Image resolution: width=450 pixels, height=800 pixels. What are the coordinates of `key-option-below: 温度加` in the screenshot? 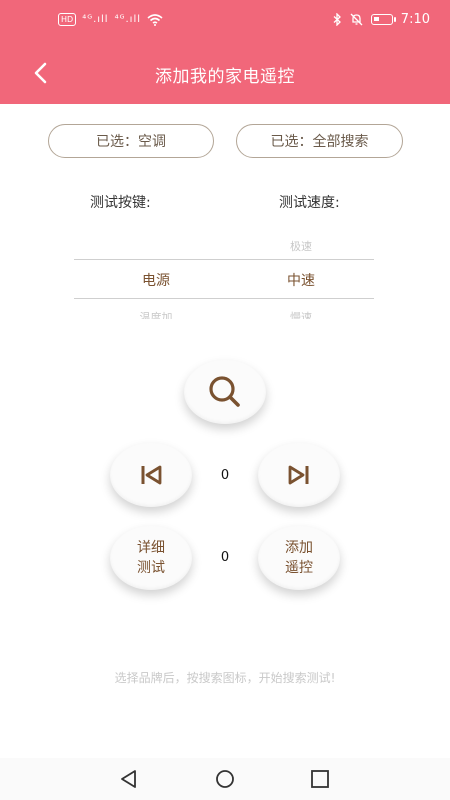 It's located at (156, 314).